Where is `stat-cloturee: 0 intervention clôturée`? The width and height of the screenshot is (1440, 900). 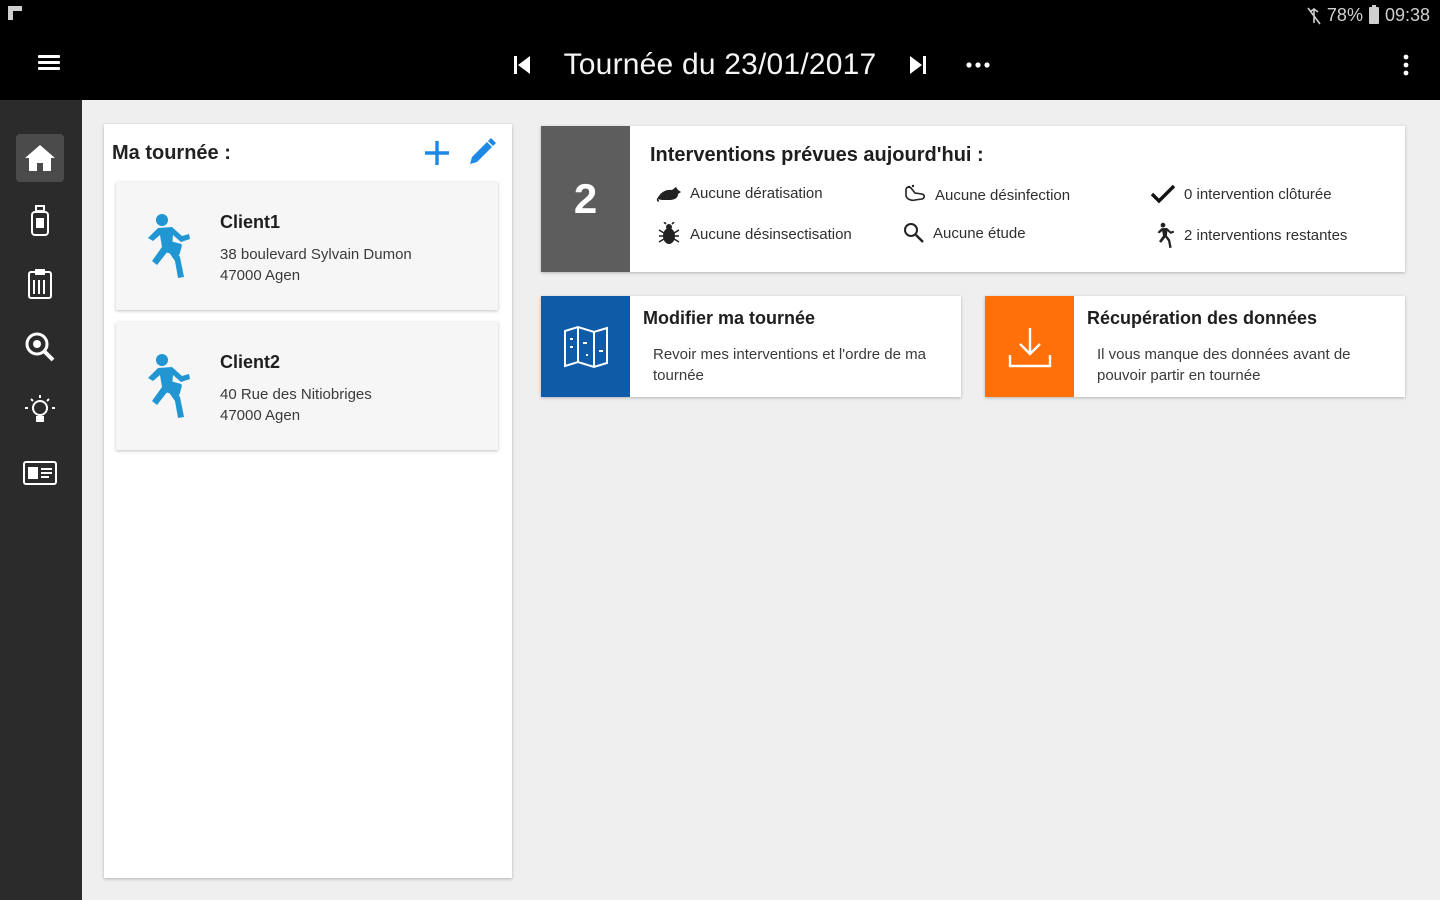 stat-cloturee: 0 intervention clôturée is located at coordinates (1241, 194).